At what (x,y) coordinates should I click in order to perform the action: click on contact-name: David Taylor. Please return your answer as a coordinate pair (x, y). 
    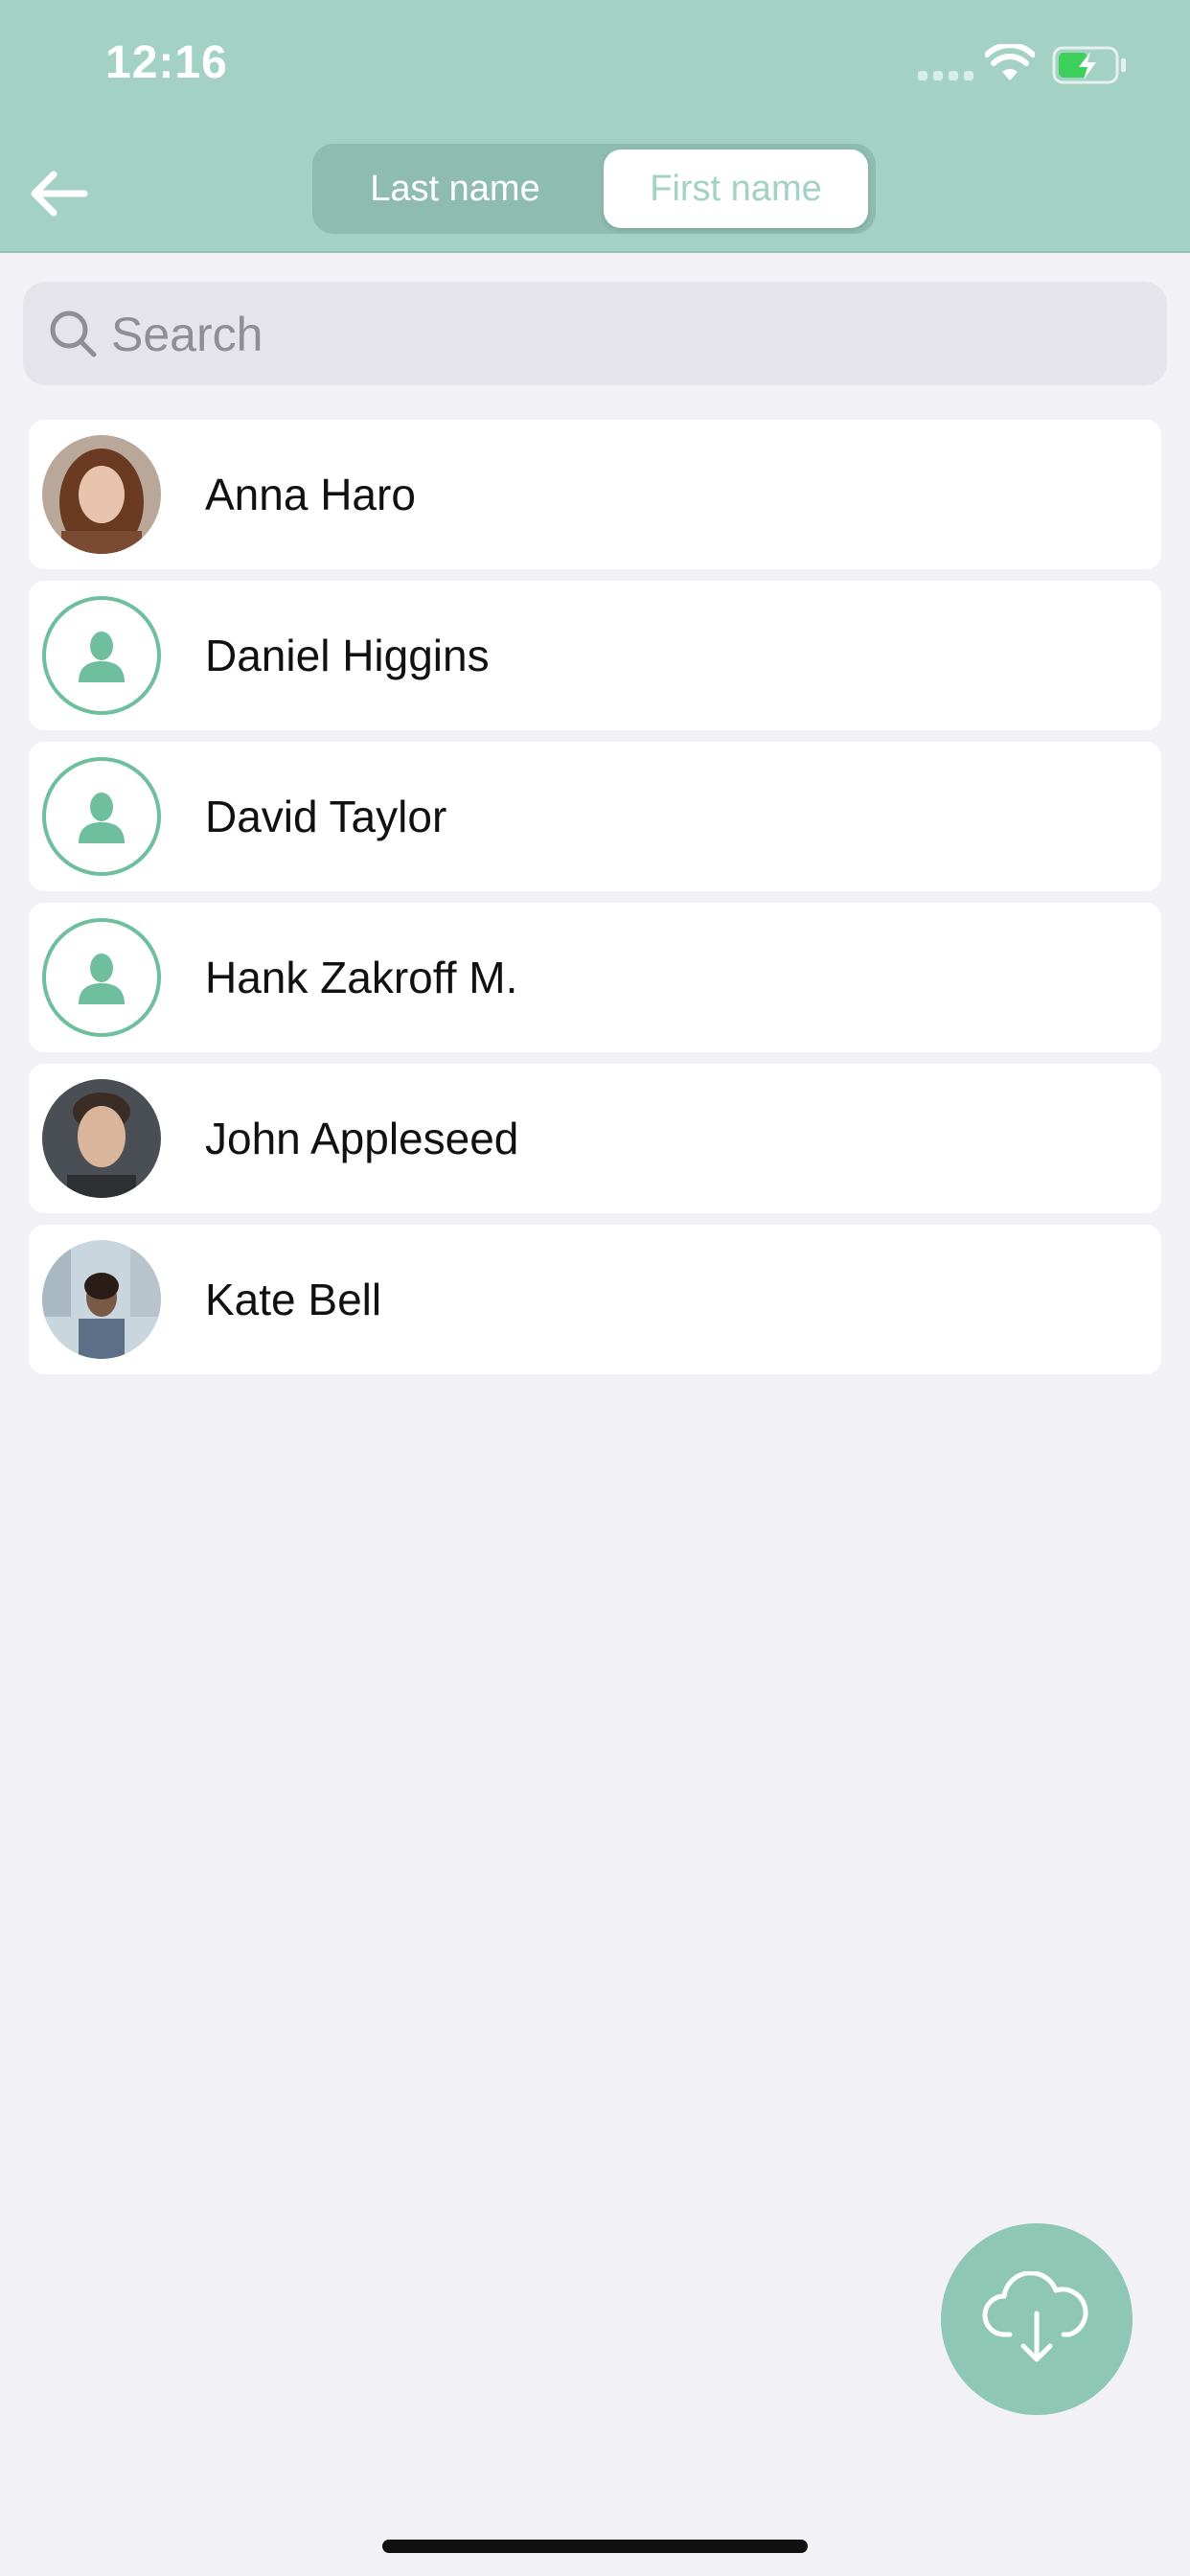
    Looking at the image, I should click on (326, 816).